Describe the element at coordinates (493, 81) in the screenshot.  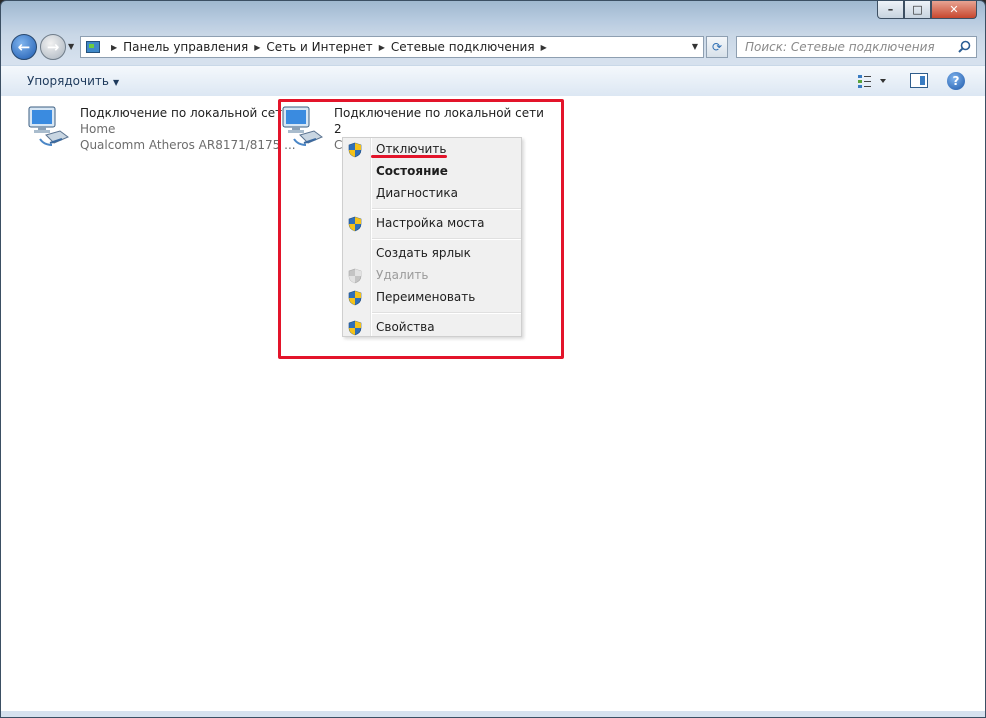
I see `command-bar: Упорядочить ▼ ?` at that location.